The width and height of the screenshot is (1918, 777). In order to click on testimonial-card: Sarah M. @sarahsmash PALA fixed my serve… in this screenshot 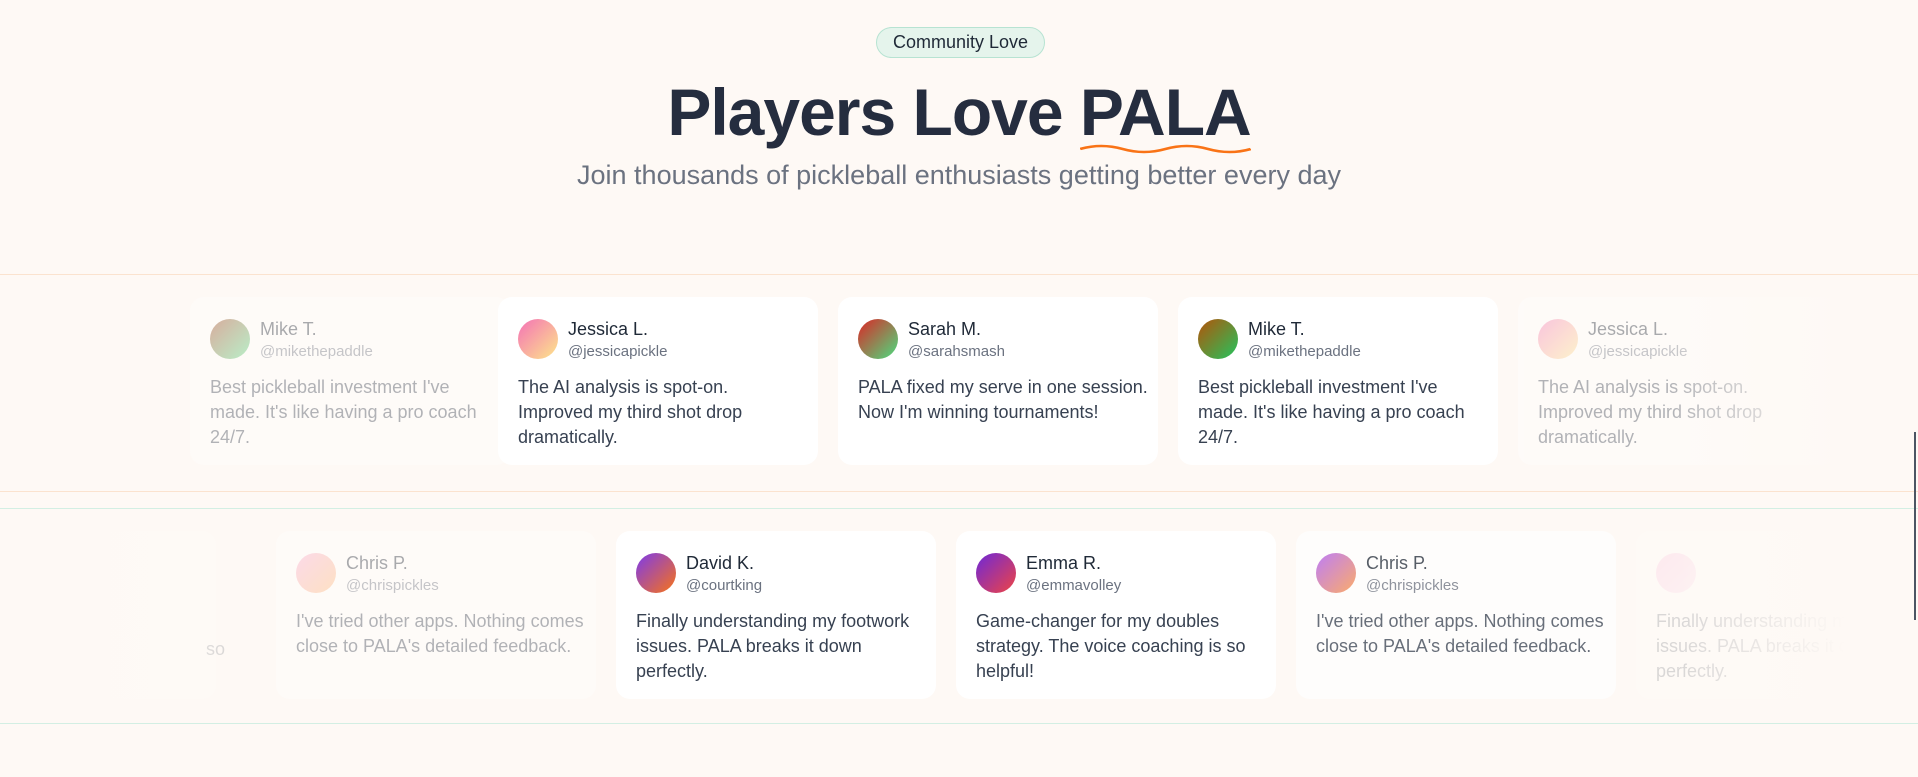, I will do `click(998, 381)`.